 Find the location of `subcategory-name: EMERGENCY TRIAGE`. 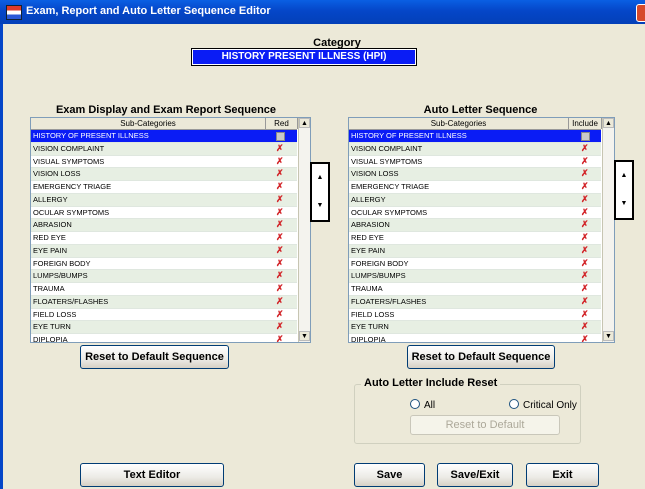

subcategory-name: EMERGENCY TRIAGE is located at coordinates (390, 186).